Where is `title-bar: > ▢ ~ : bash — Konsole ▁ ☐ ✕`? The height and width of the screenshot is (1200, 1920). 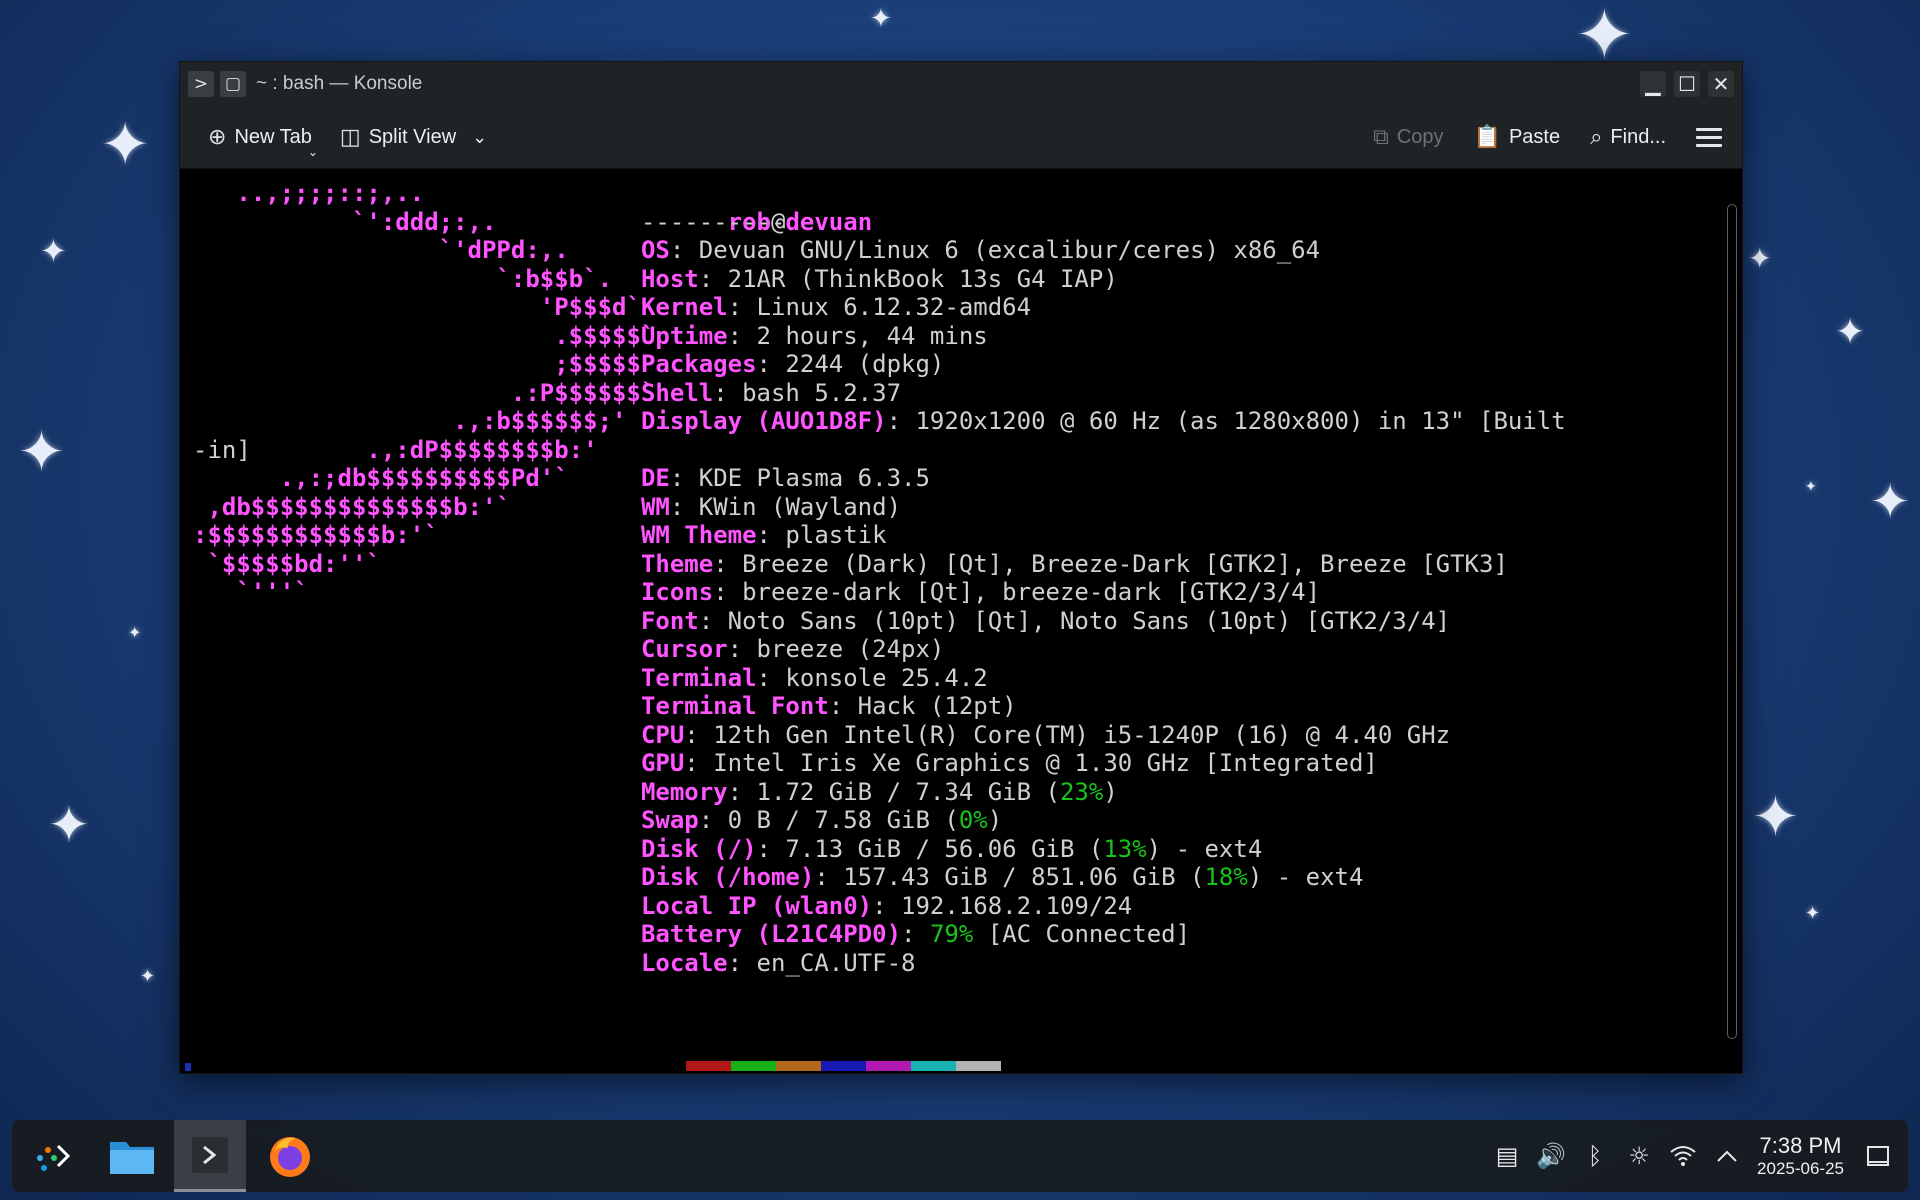 title-bar: > ▢ ~ : bash — Konsole ▁ ☐ ✕ is located at coordinates (961, 84).